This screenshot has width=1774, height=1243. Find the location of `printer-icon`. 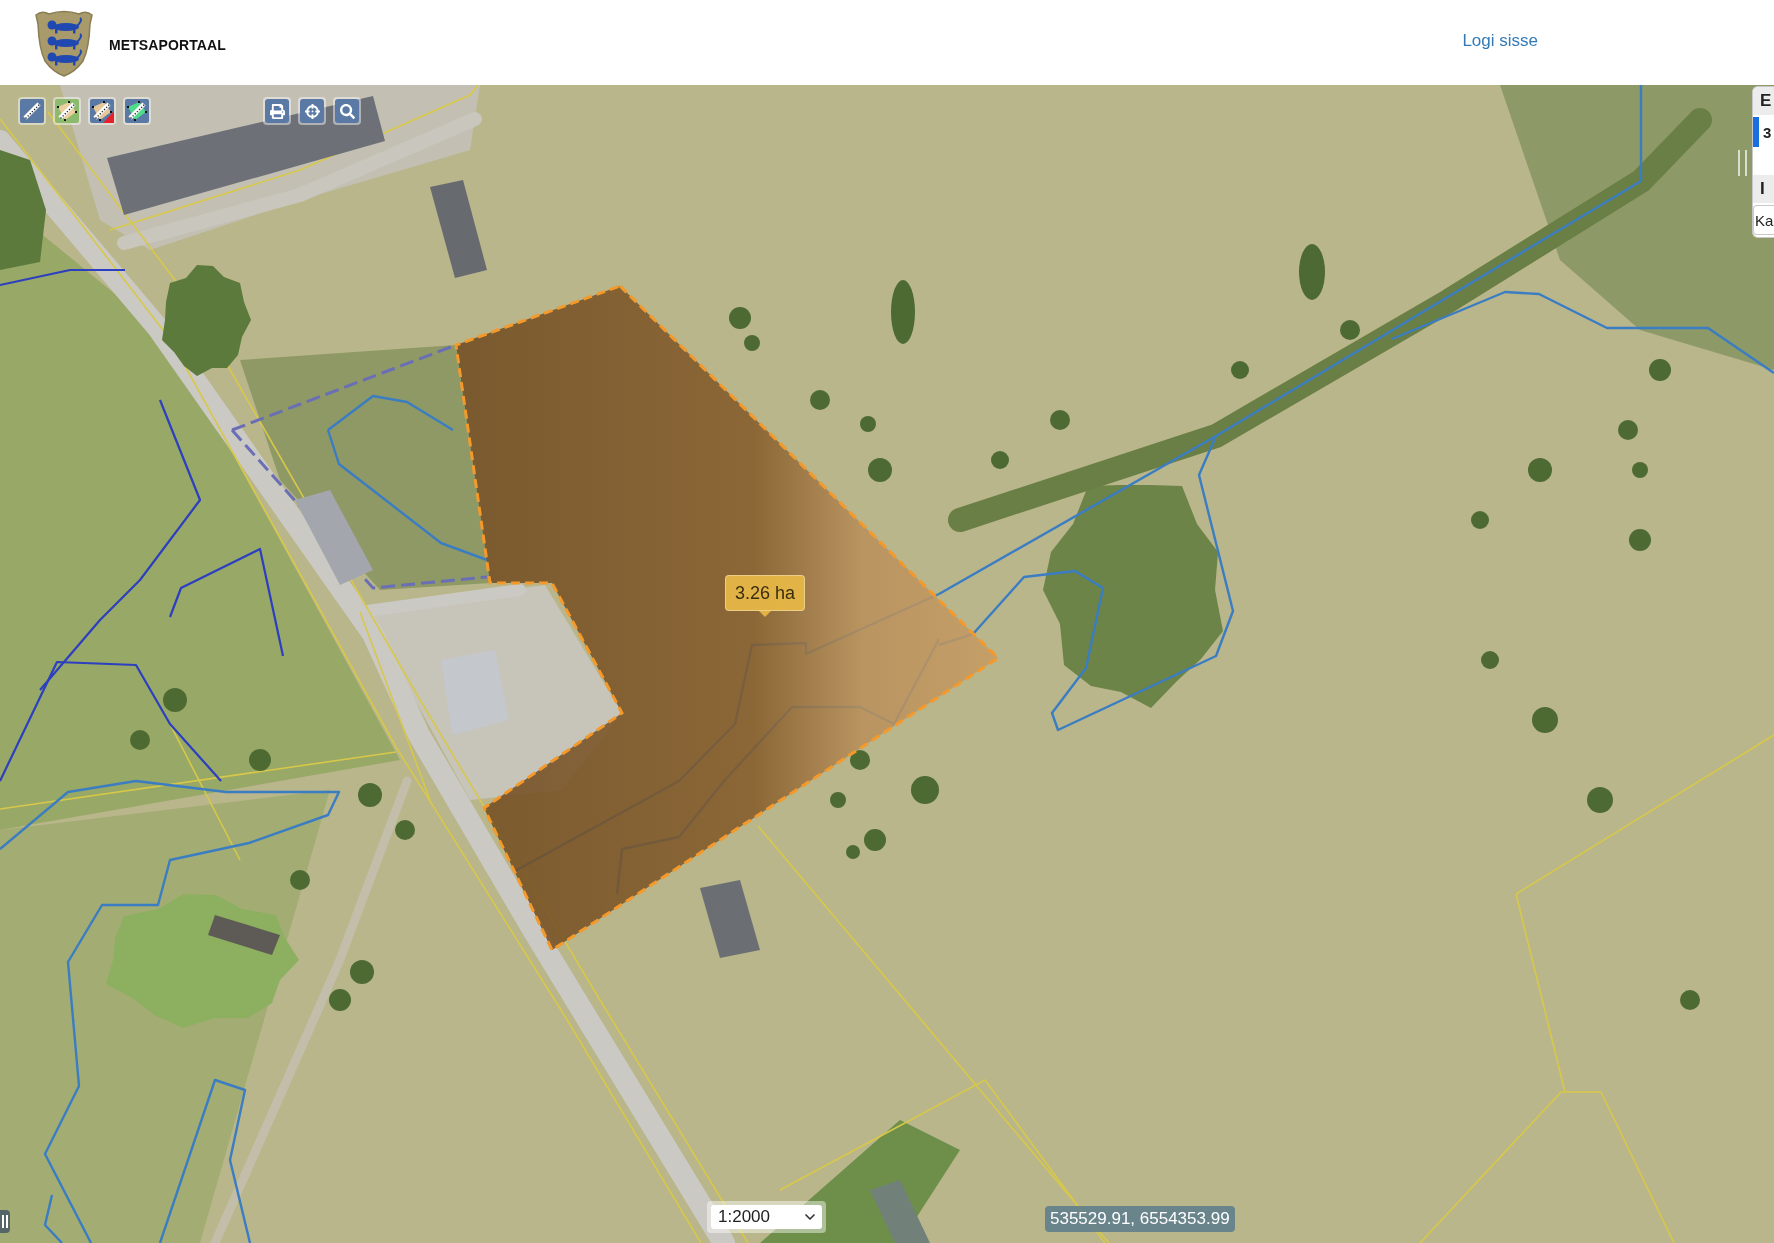

printer-icon is located at coordinates (277, 111).